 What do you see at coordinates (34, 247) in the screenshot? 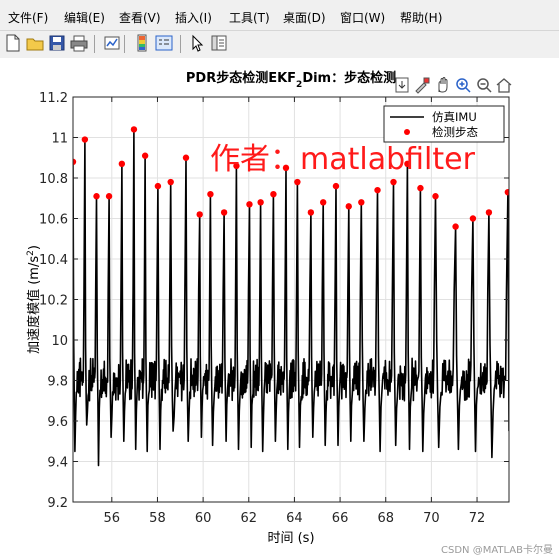
I see `y-axis-label-part: )` at bounding box center [34, 247].